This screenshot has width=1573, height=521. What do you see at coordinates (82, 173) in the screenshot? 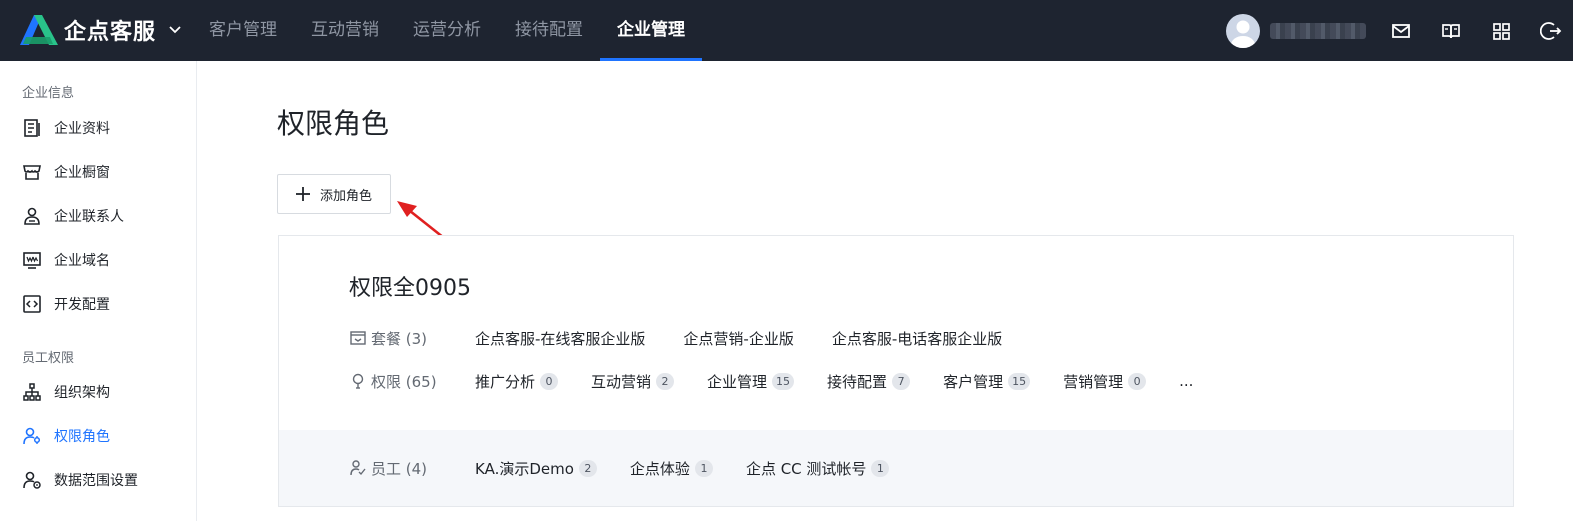
I see `sidebar-item-label: 企业橱窗` at bounding box center [82, 173].